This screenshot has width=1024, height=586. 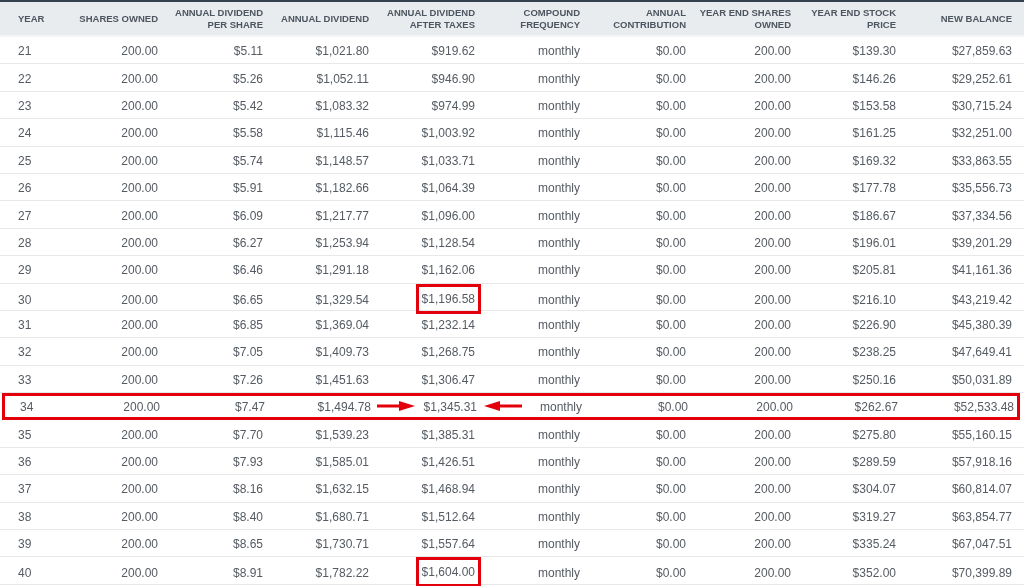 What do you see at coordinates (25, 51) in the screenshot?
I see `table-cell: 21` at bounding box center [25, 51].